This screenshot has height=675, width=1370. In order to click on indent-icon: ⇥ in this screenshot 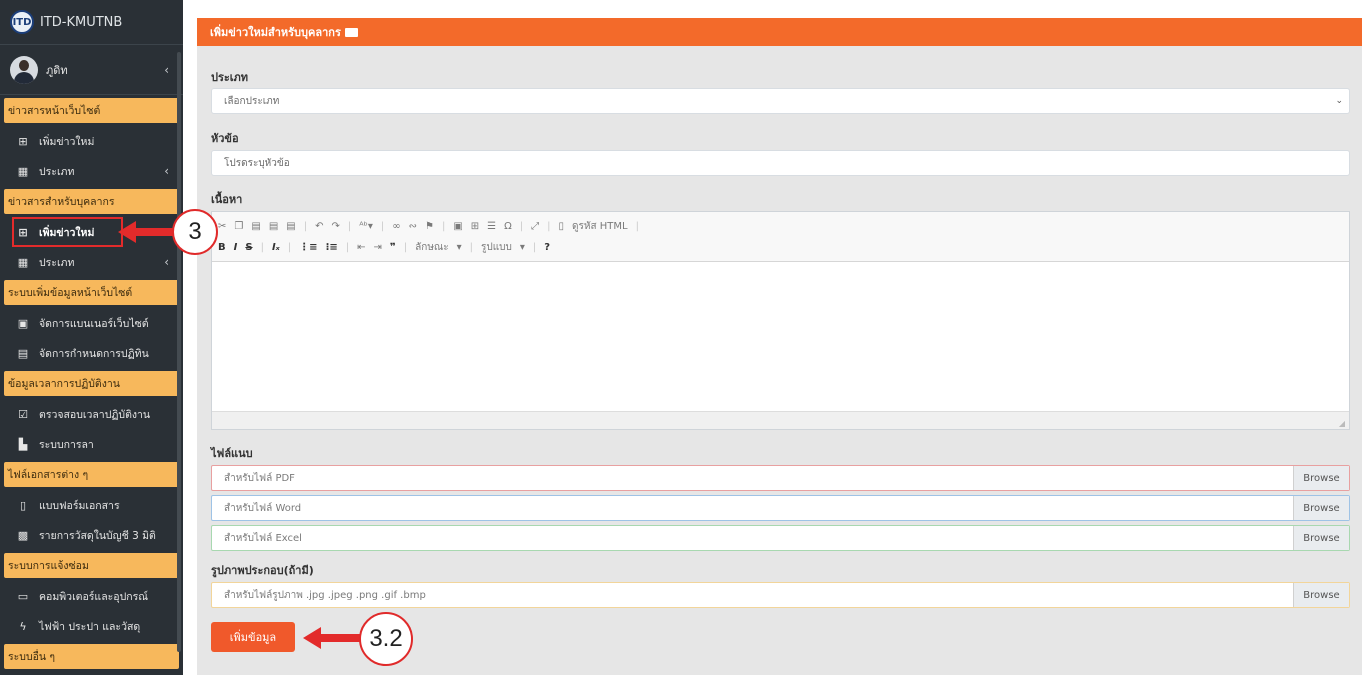, I will do `click(378, 247)`.